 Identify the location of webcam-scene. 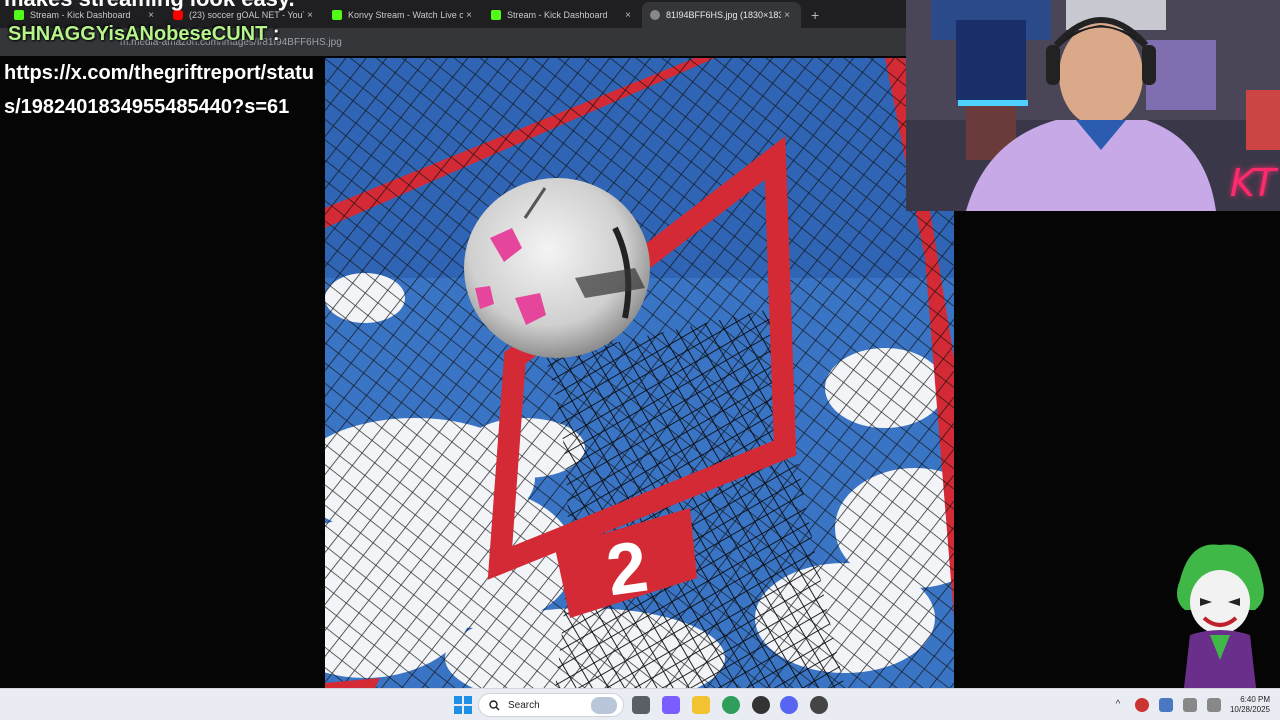
(1093, 105).